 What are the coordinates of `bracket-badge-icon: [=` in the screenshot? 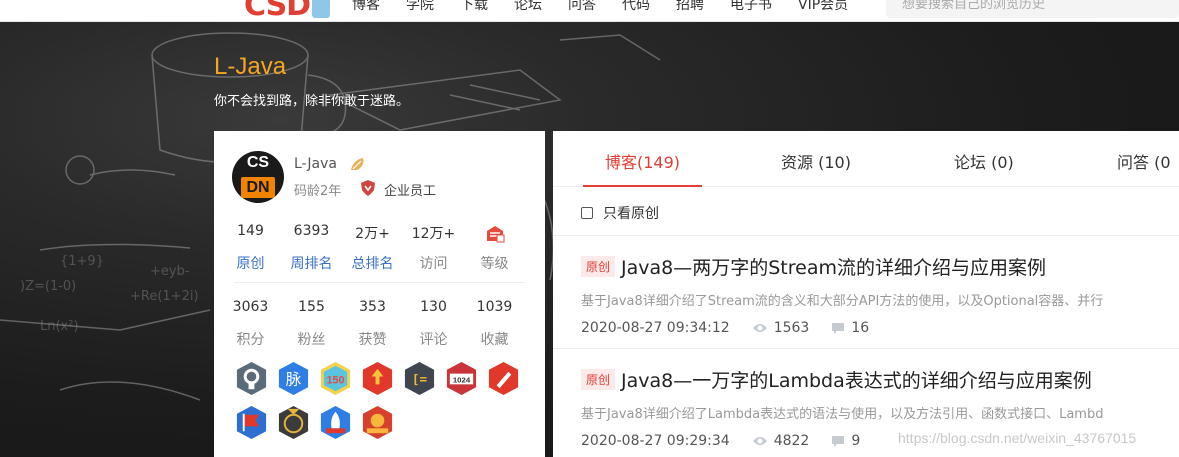 It's located at (419, 378).